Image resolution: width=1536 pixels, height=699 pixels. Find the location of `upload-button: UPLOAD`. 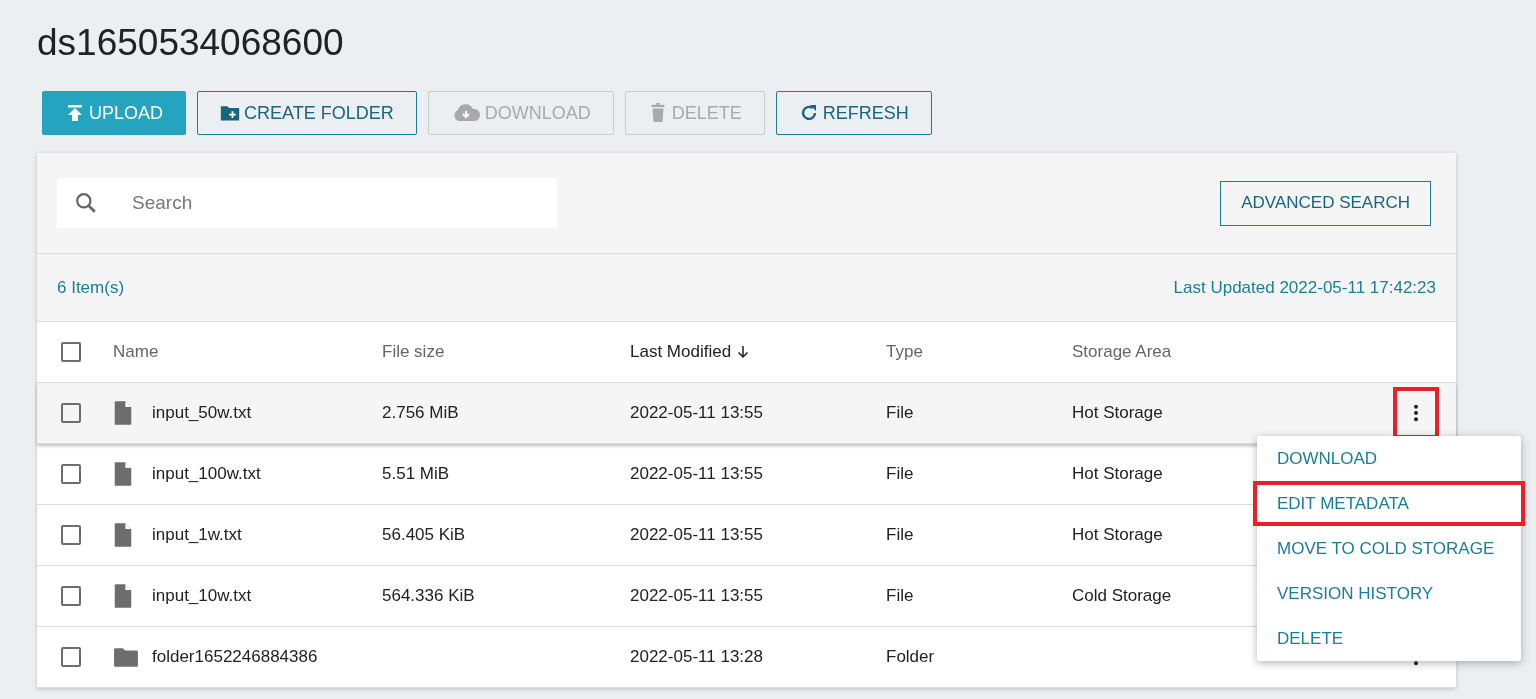

upload-button: UPLOAD is located at coordinates (114, 113).